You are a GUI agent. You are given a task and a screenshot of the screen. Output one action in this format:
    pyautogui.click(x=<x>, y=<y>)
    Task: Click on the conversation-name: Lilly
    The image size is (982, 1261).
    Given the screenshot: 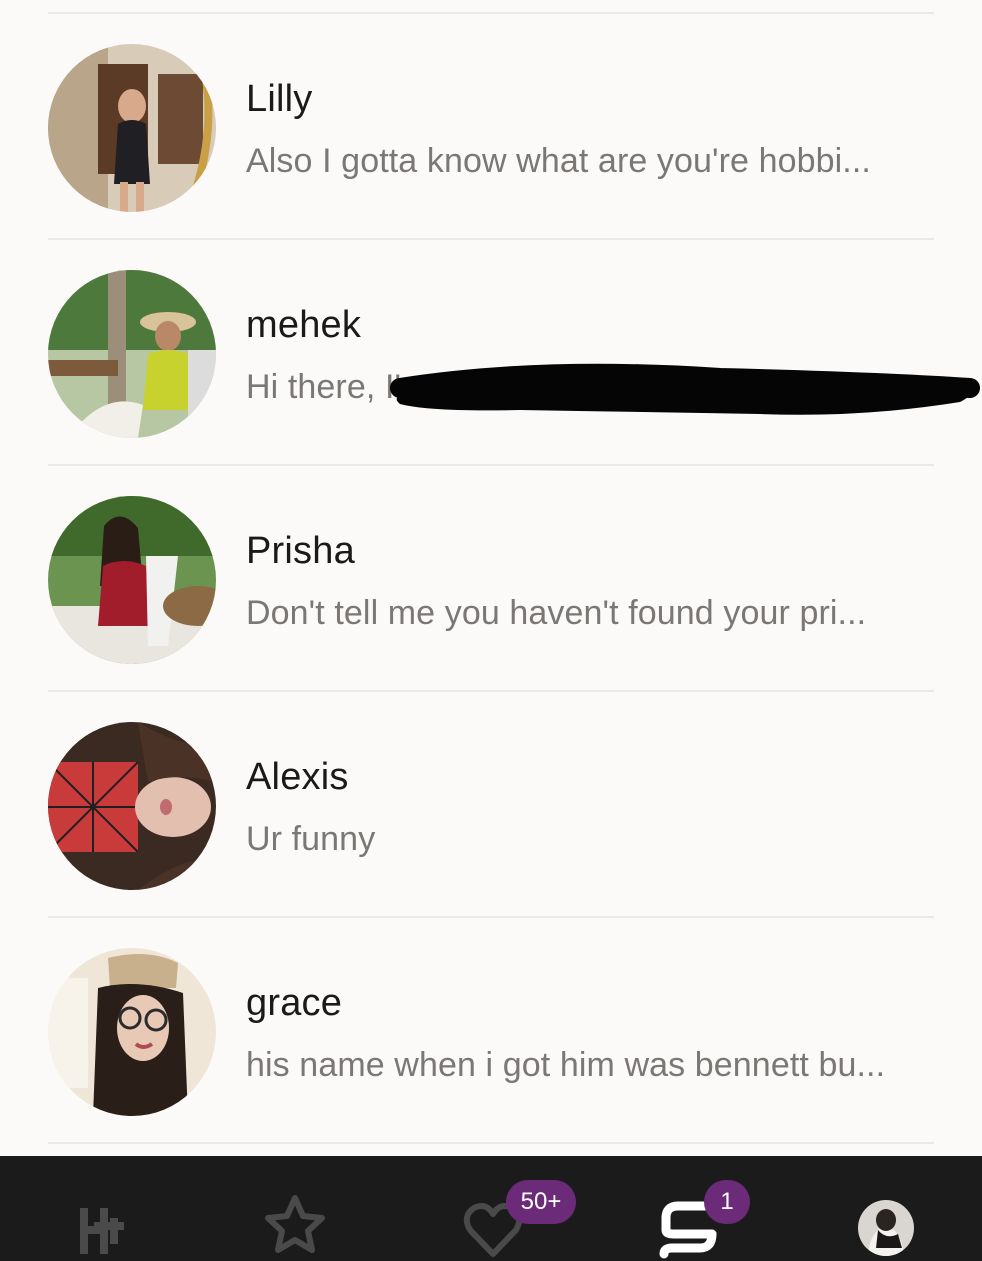 What is the action you would take?
    pyautogui.click(x=279, y=99)
    